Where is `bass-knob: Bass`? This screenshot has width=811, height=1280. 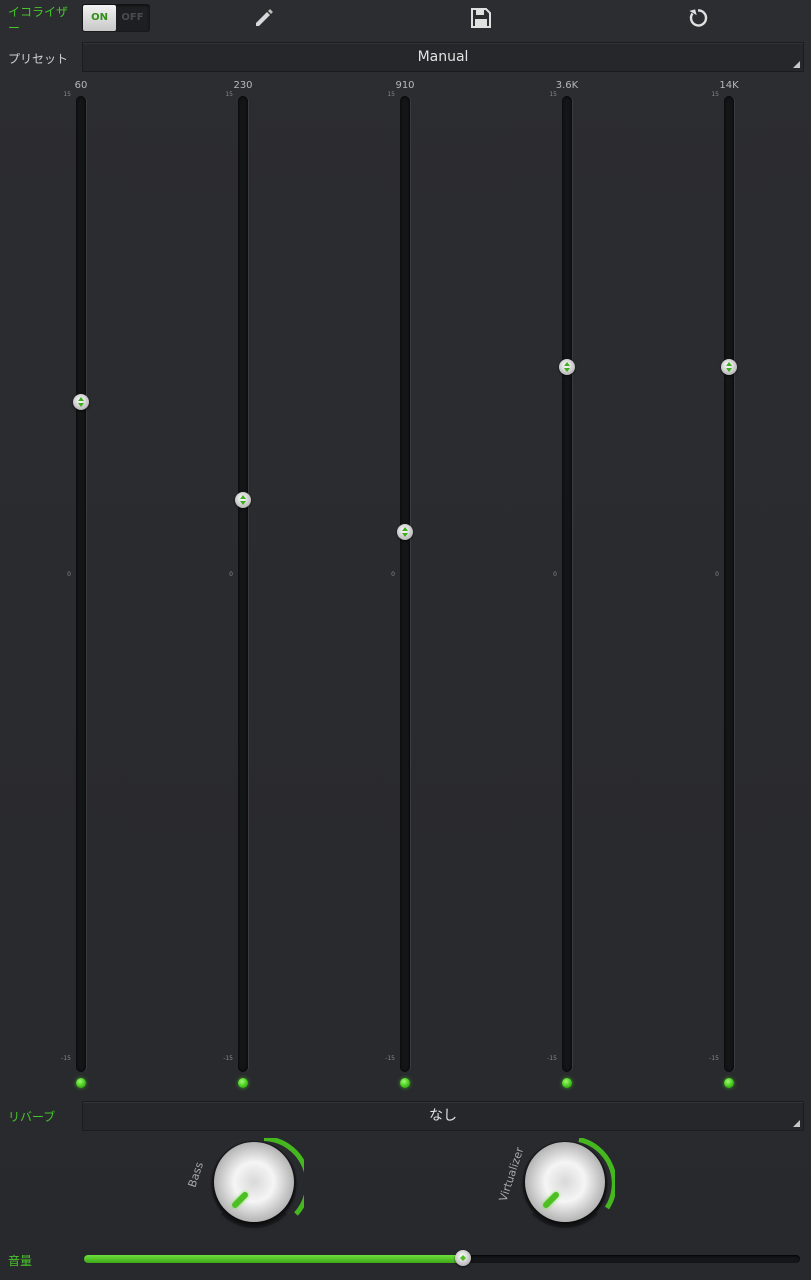
bass-knob: Bass is located at coordinates (245, 1188).